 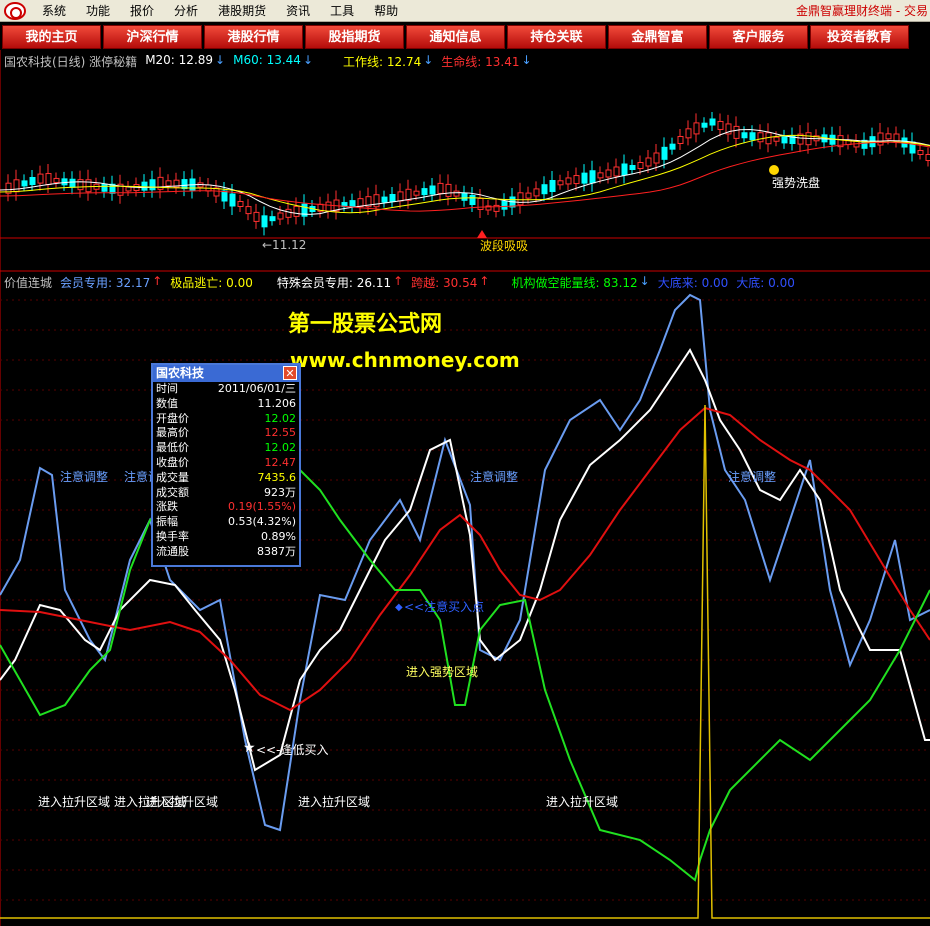 I want to click on wash-signal-label: 强势洗盘, so click(x=796, y=183).